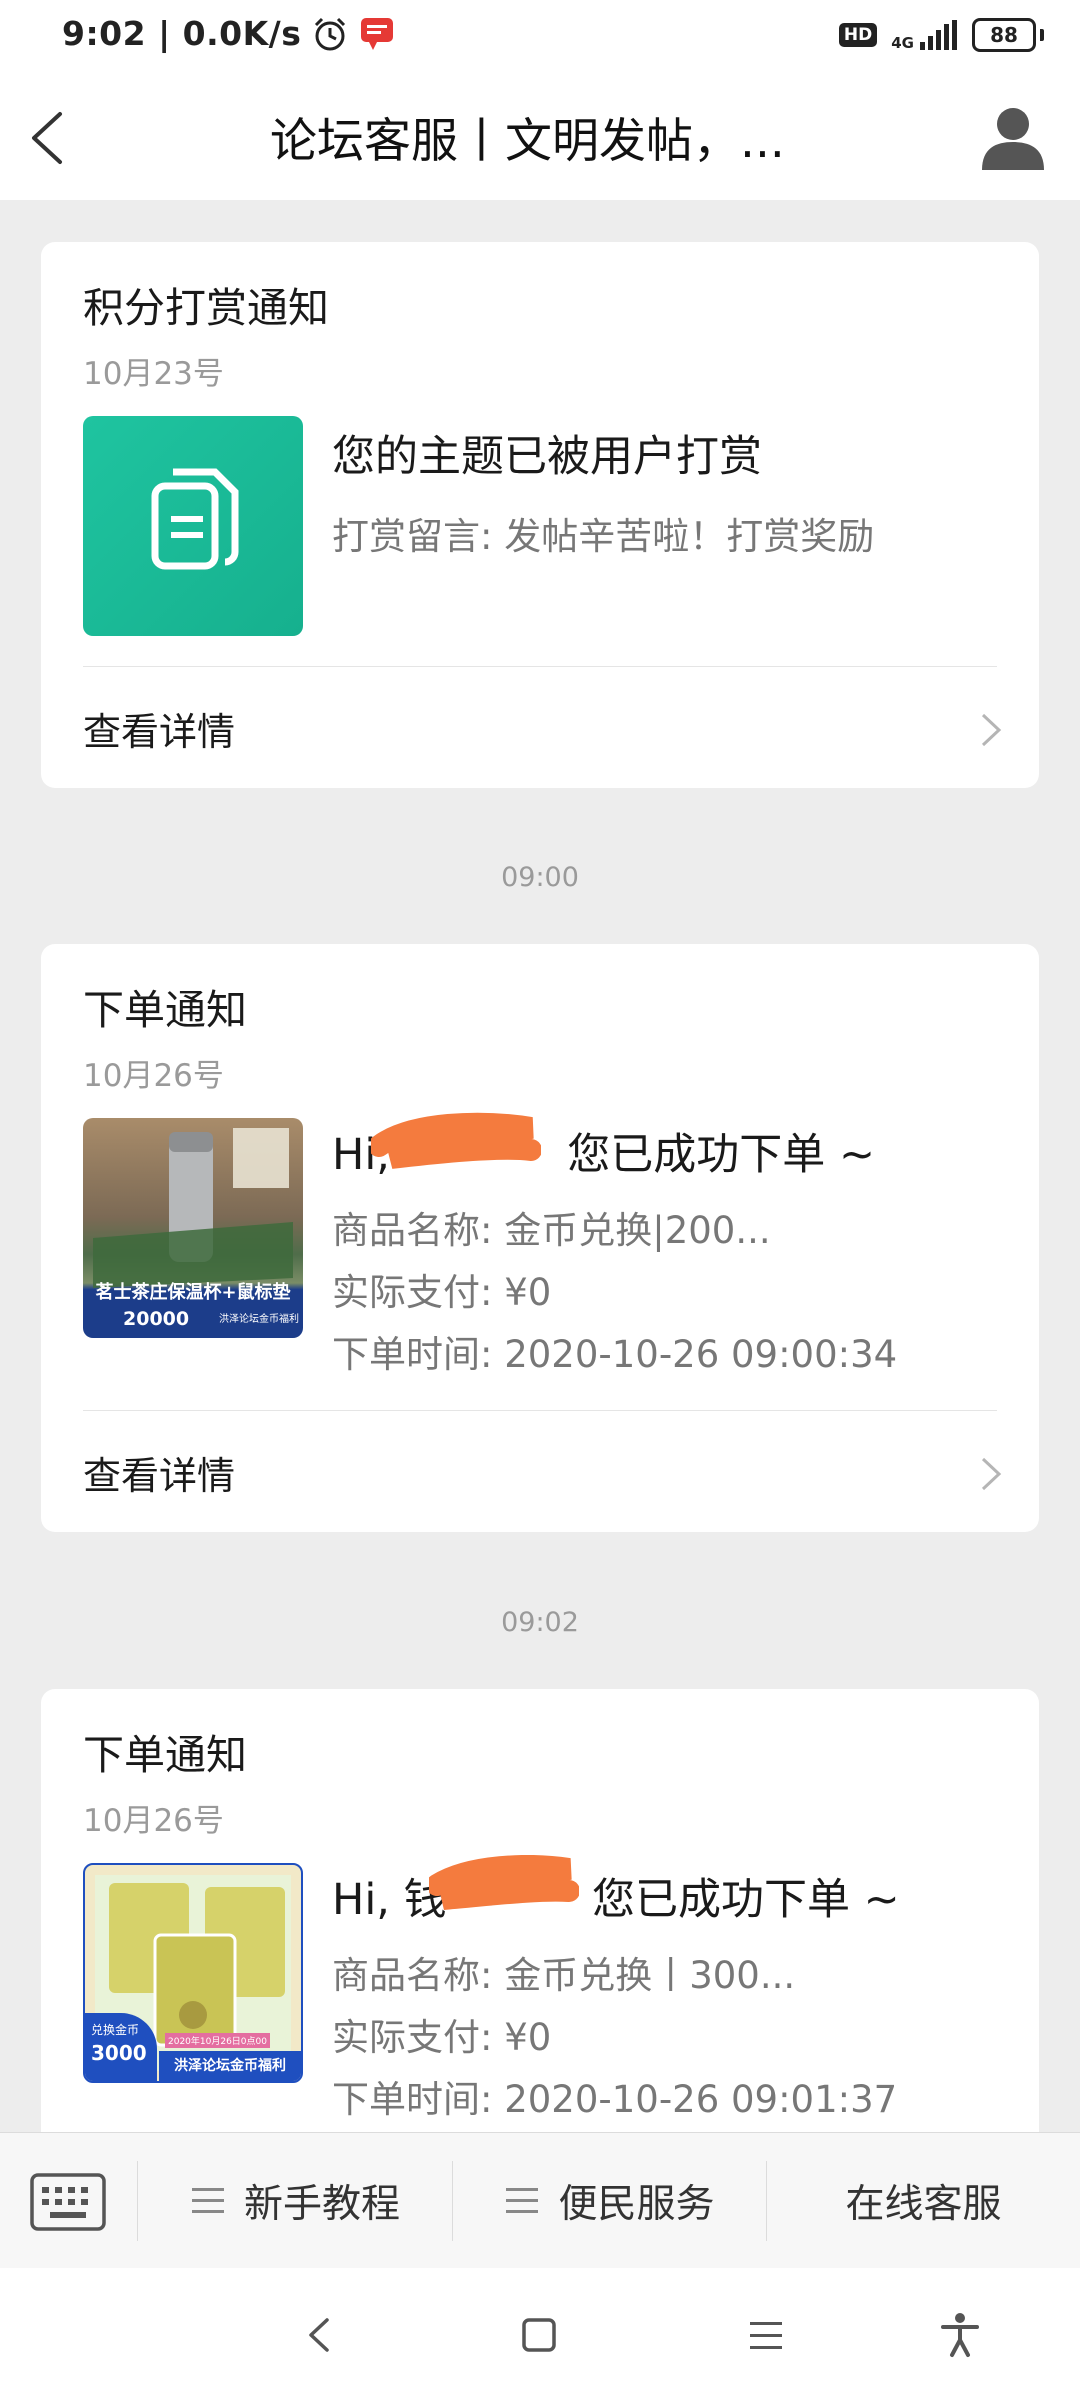  I want to click on menu-item-label: 在线客服, so click(923, 2204).